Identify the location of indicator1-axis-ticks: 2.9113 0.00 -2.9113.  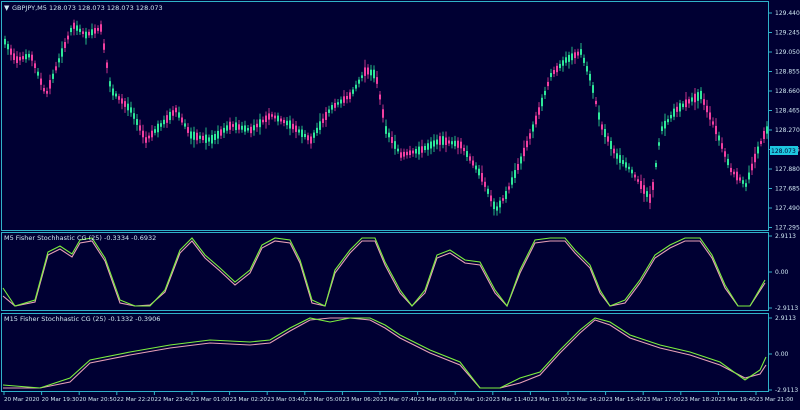
(783, 272).